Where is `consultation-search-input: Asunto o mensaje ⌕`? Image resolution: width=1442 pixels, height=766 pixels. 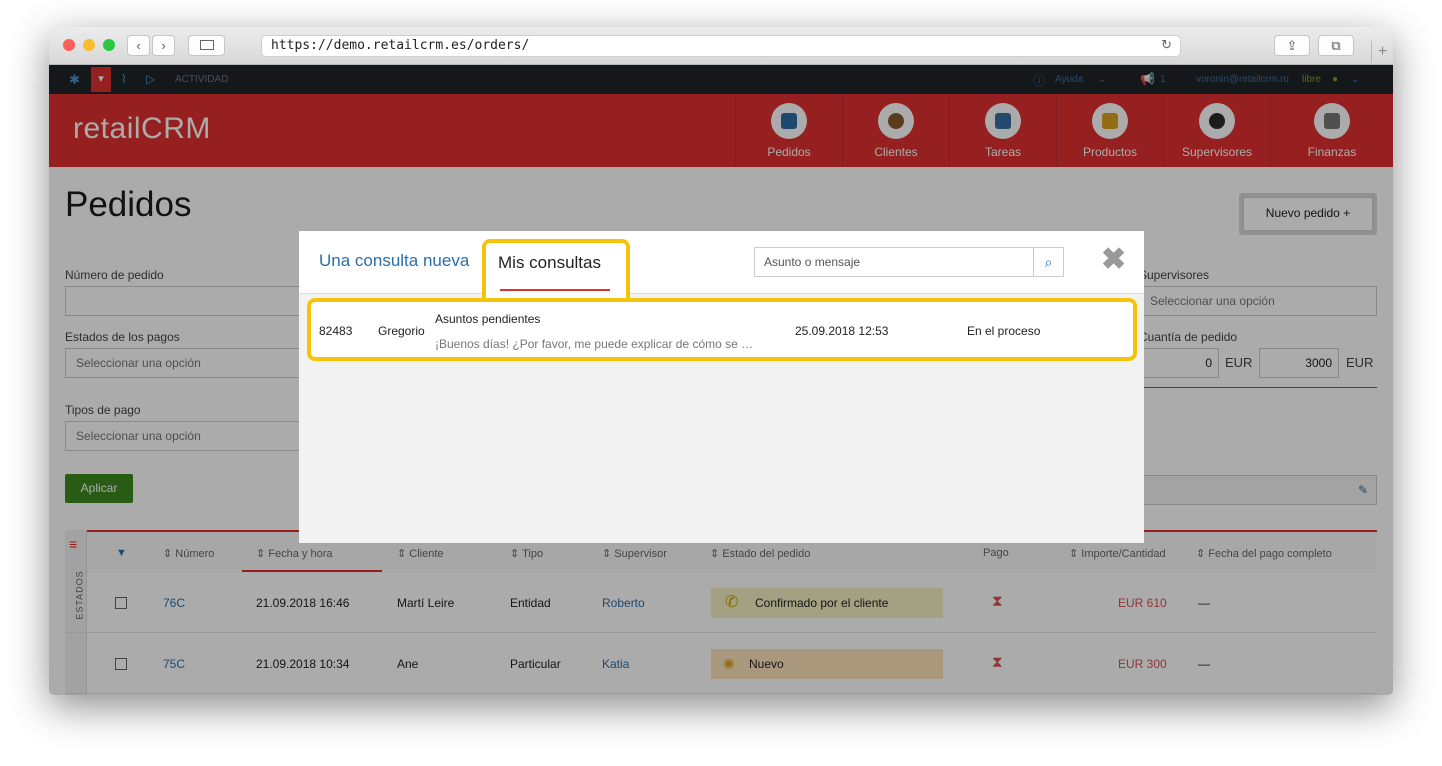
consultation-search-input: Asunto o mensaje ⌕ is located at coordinates (909, 262).